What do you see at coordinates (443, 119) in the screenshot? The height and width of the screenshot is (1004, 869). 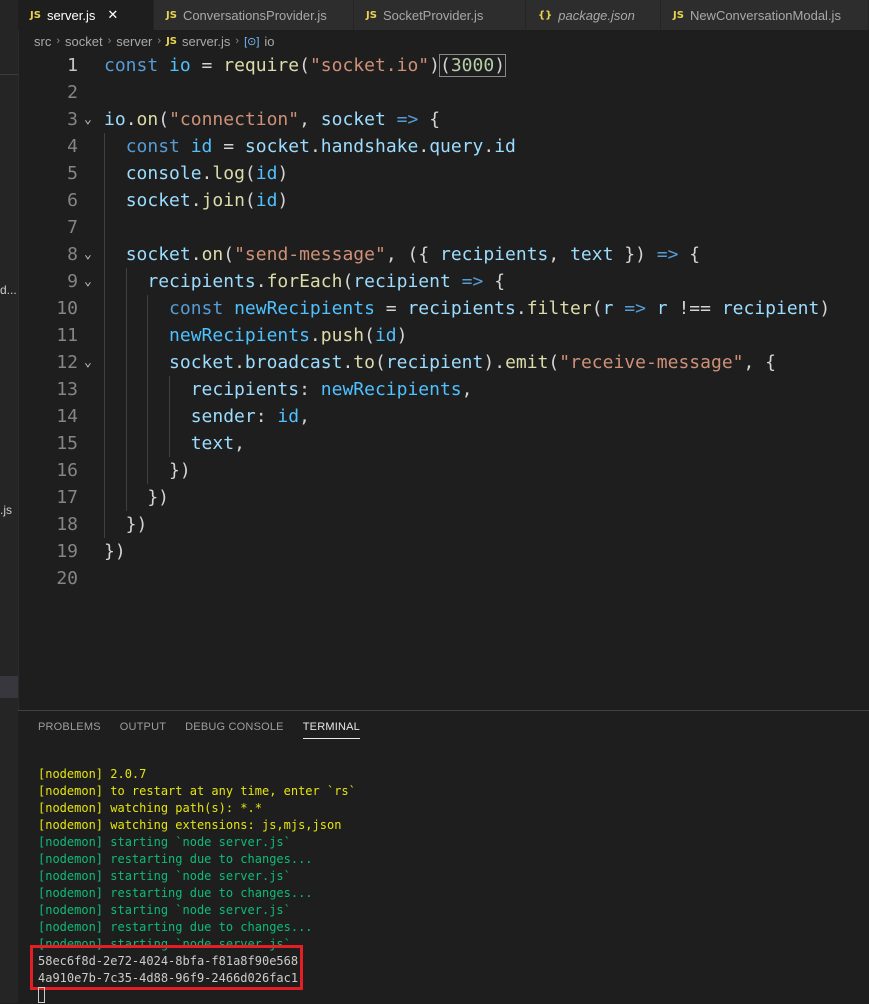 I see `code-line: 3 ⌄ io.on("connection", socket => {` at bounding box center [443, 119].